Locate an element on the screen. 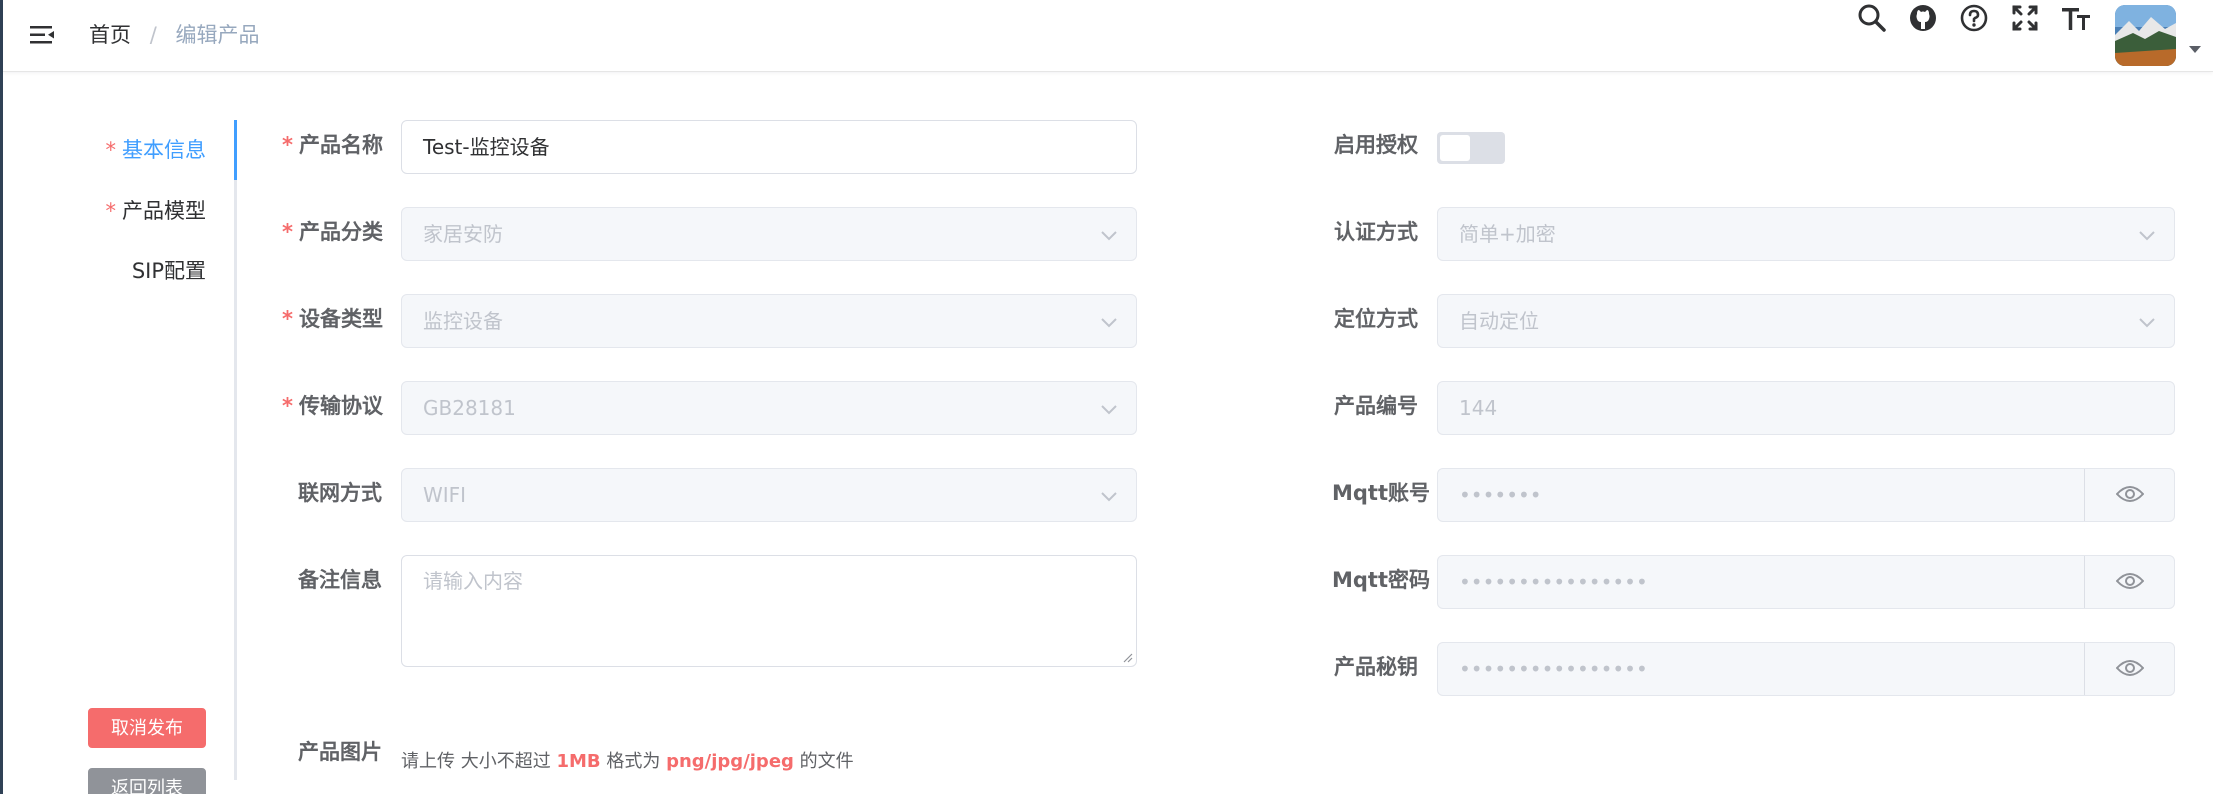 Image resolution: width=2213 pixels, height=794 pixels. tab-basic-info: * 基本信息 is located at coordinates (156, 150).